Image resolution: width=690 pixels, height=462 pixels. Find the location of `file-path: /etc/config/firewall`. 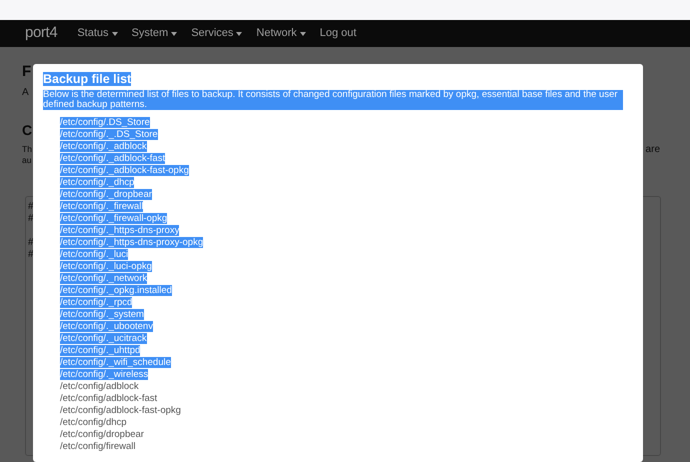

file-path: /etc/config/firewall is located at coordinates (98, 446).